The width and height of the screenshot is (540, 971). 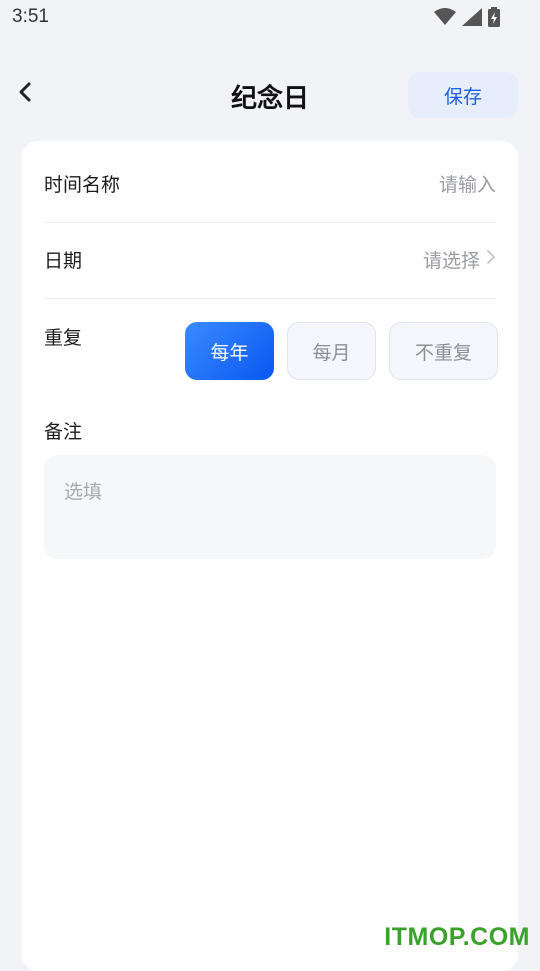 What do you see at coordinates (82, 183) in the screenshot?
I see `name-label: 时间名称` at bounding box center [82, 183].